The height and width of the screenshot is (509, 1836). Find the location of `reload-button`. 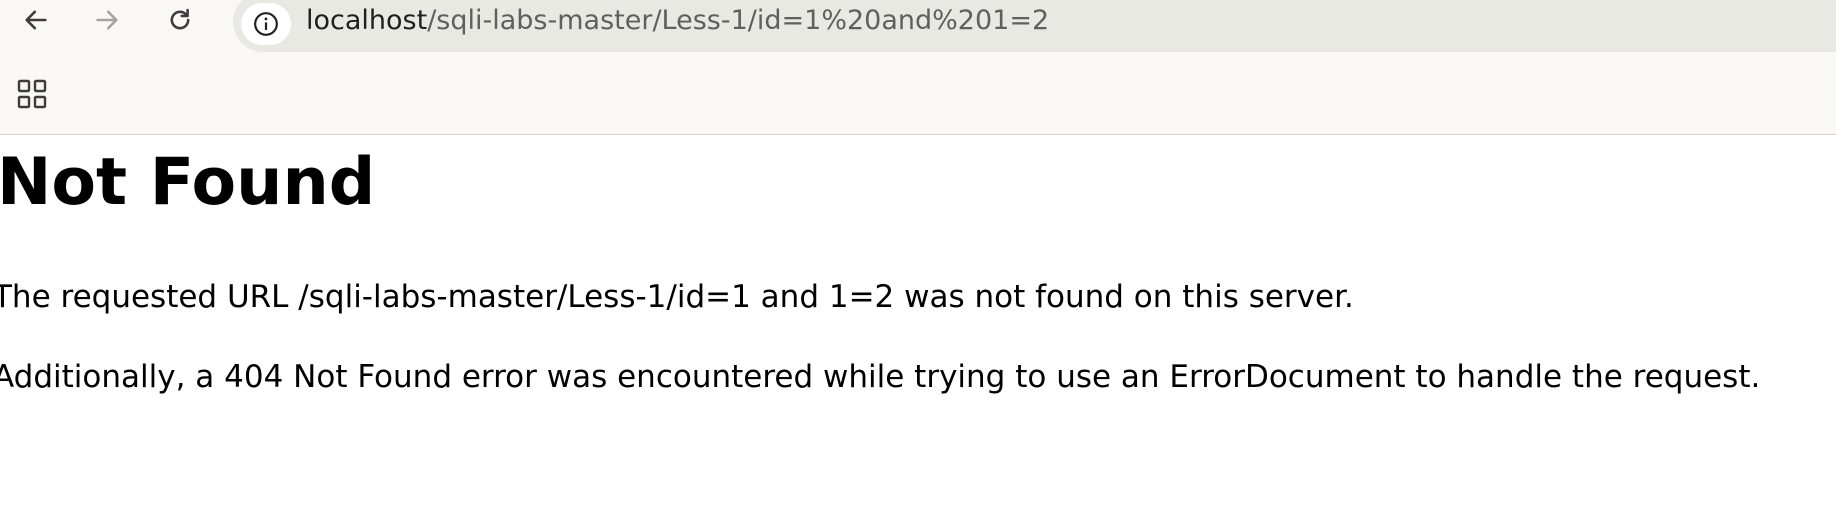

reload-button is located at coordinates (180, 20).